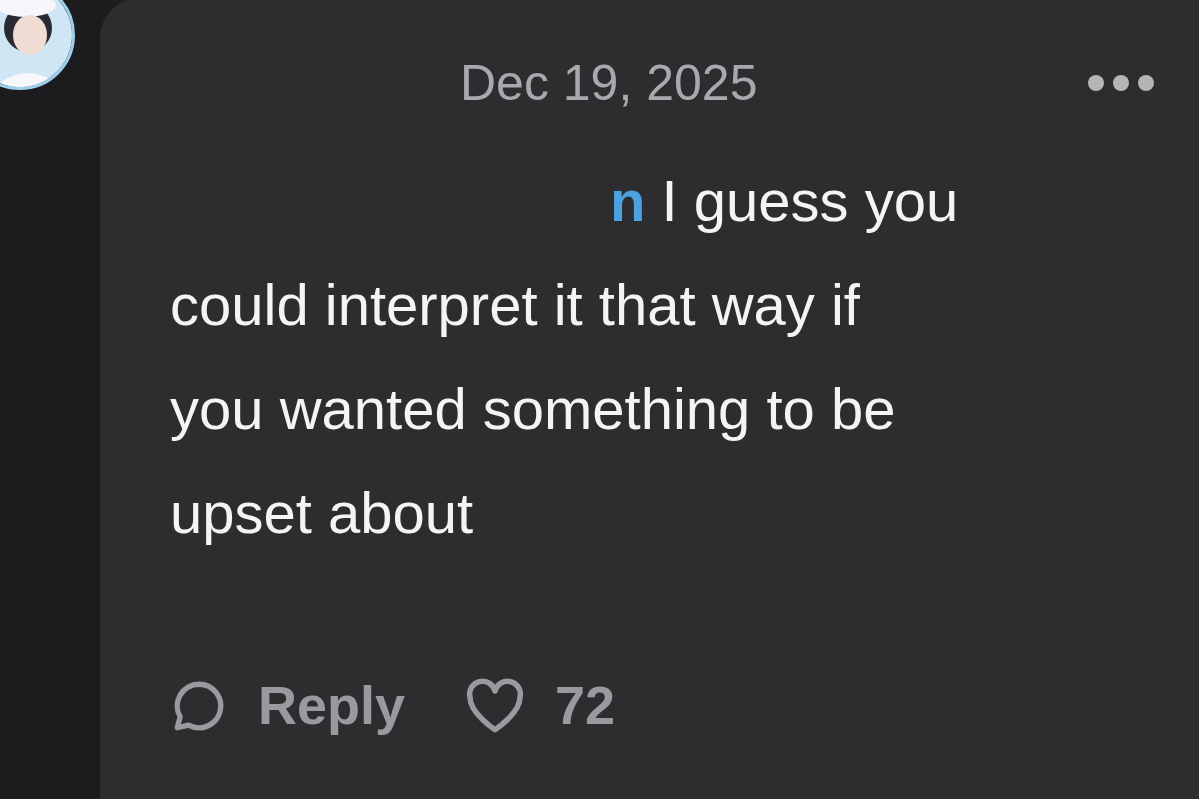  I want to click on heart-icon, so click(495, 705).